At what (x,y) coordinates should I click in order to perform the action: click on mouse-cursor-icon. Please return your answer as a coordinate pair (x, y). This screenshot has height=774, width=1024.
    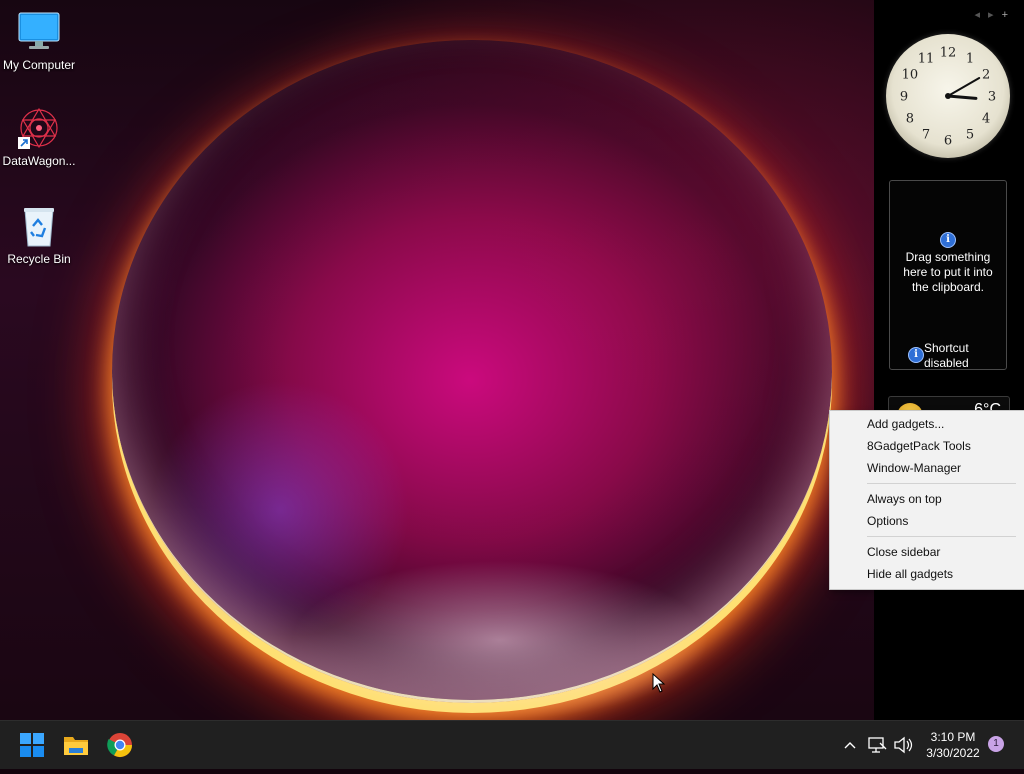
    Looking at the image, I should click on (659, 683).